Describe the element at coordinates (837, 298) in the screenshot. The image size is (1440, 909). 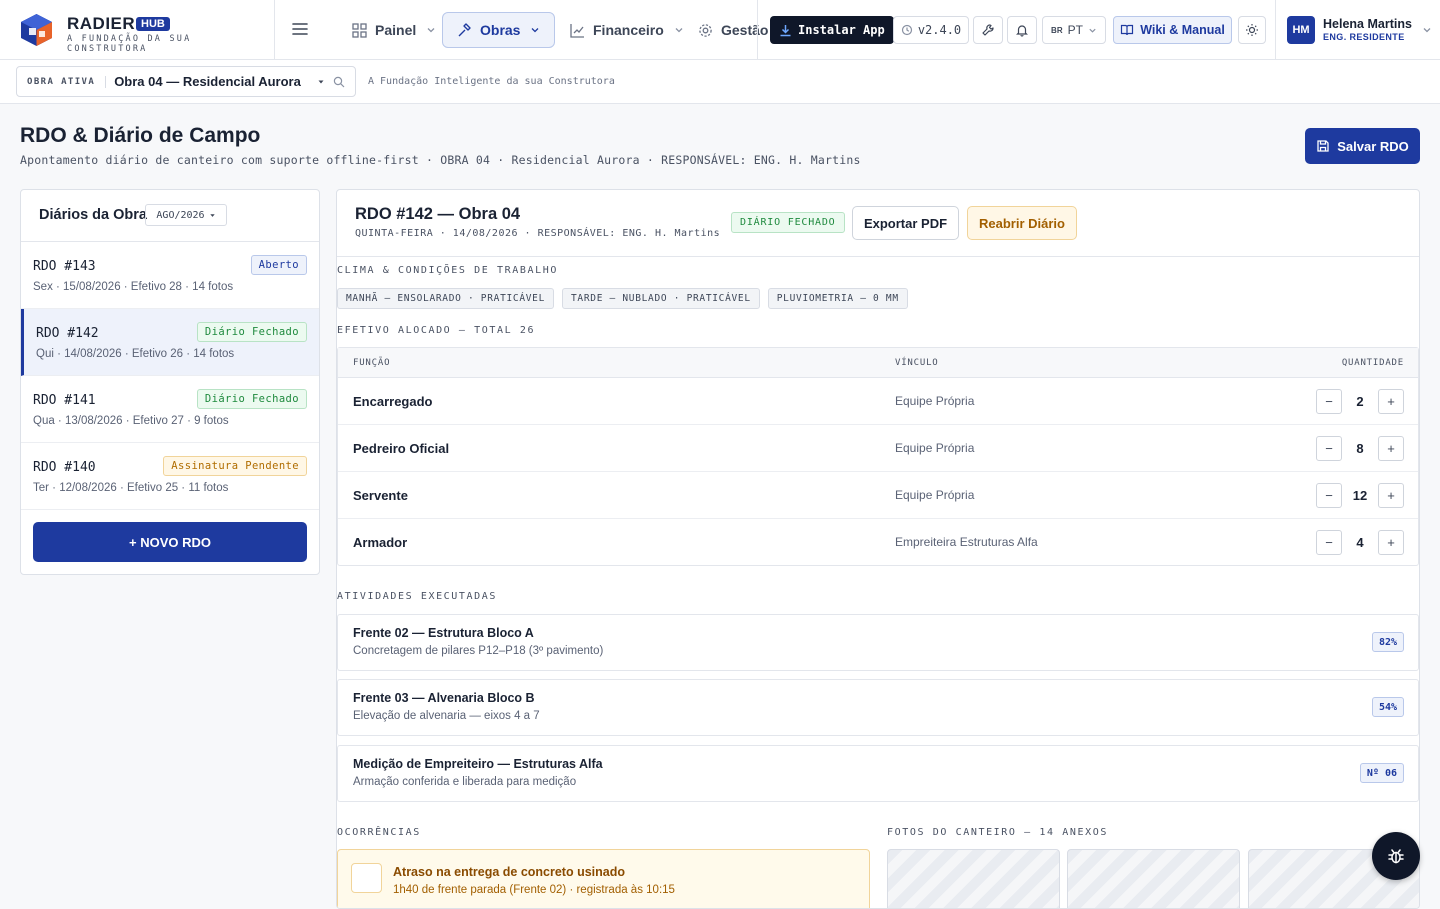
I see `weather-chip: PLUVIOMETRIA — 0 MM` at that location.